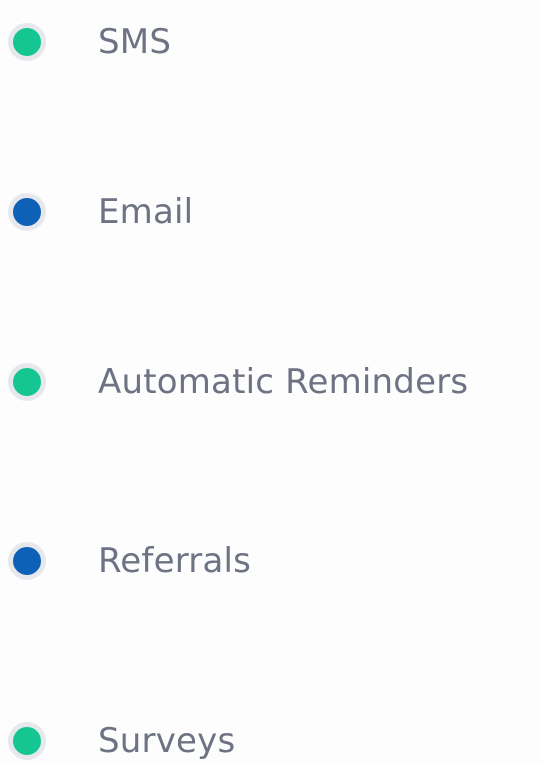 This screenshot has height=763, width=542. I want to click on legend-item-label: SMS, so click(135, 42).